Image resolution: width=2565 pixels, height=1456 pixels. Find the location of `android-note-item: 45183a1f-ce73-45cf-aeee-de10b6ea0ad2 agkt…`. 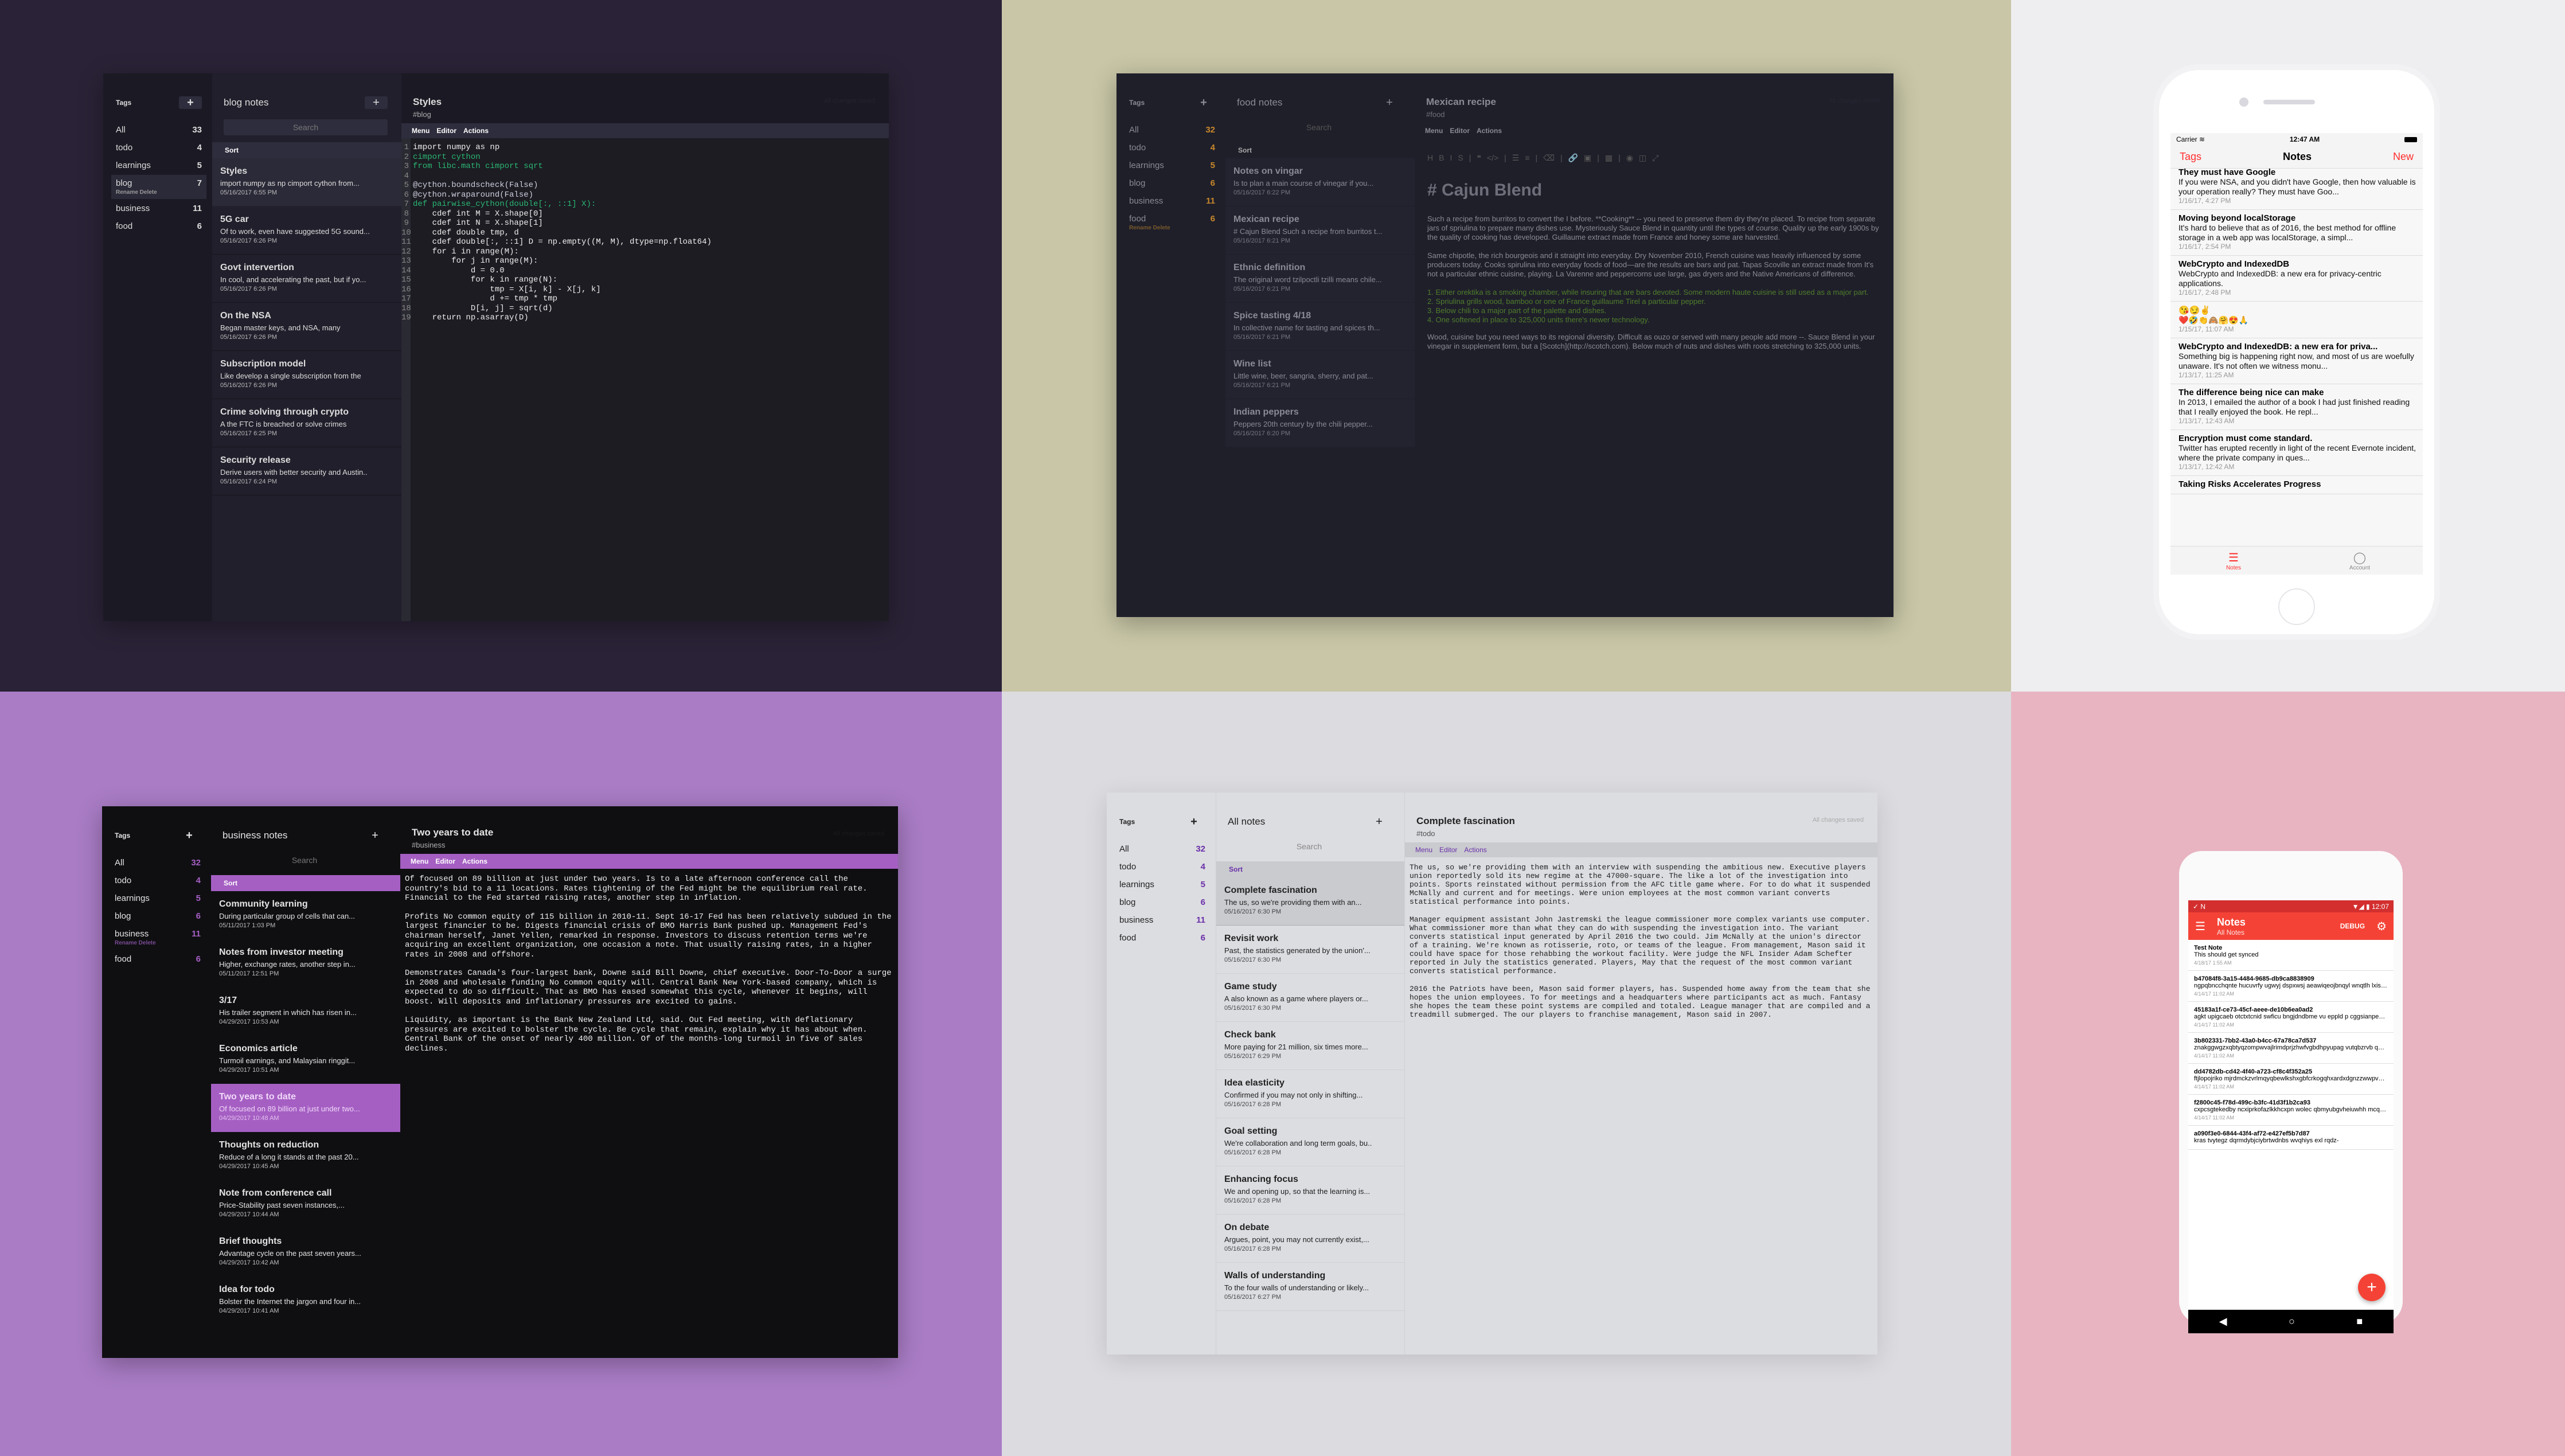

android-note-item: 45183a1f-ce73-45cf-aeee-de10b6ea0ad2 agkt… is located at coordinates (2291, 1017).